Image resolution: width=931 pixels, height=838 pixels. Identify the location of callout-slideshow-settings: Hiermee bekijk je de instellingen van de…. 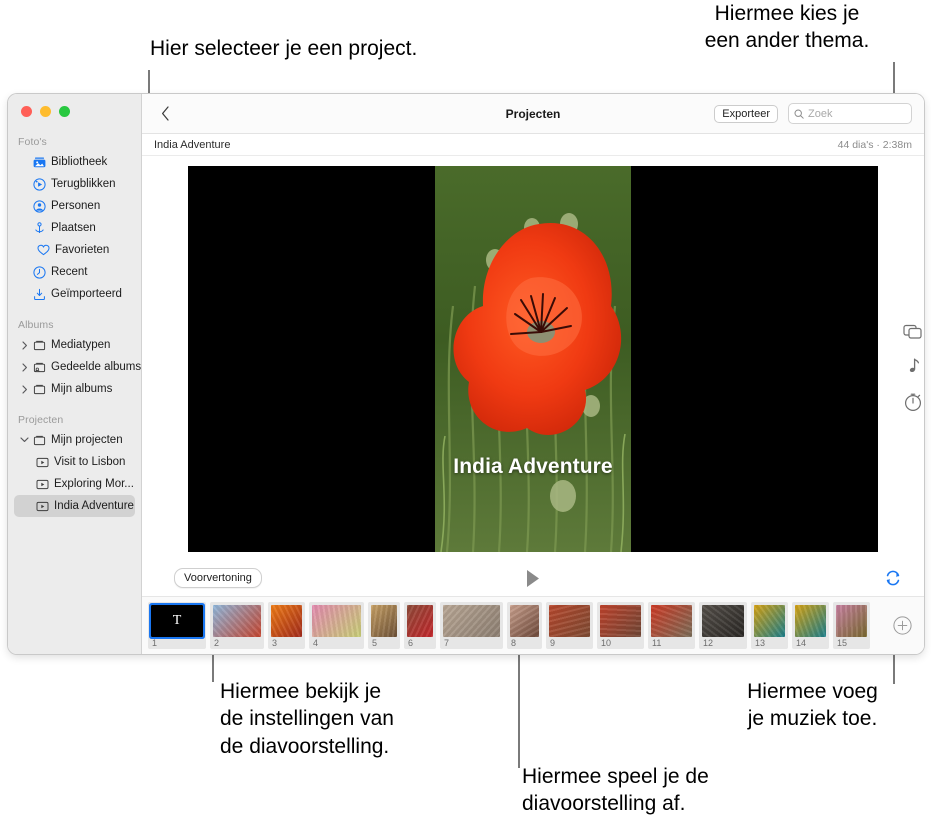
(307, 719).